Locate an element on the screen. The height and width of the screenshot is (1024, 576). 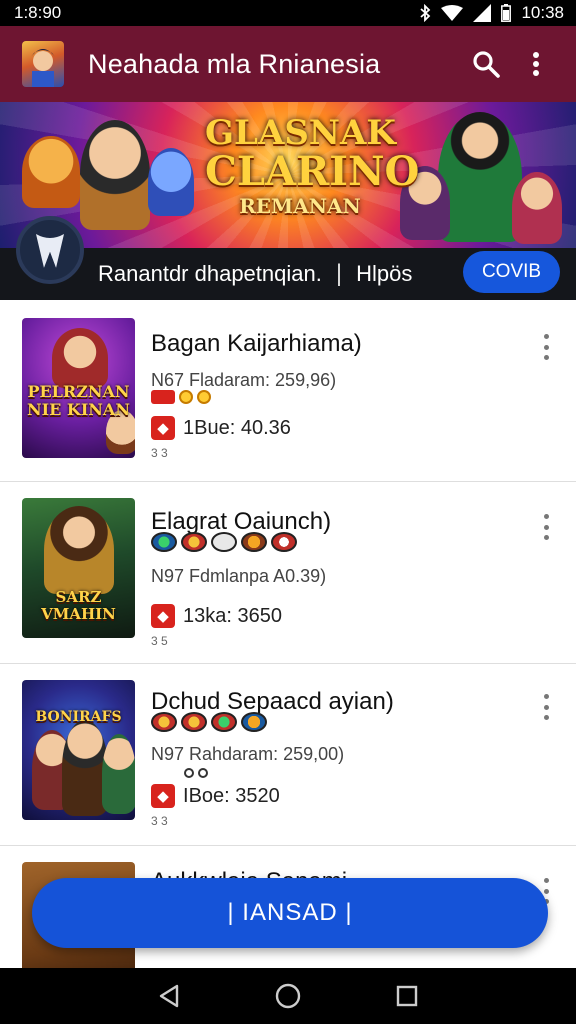
thumb-label-line2: VMAHIN is located at coordinates (78, 614).